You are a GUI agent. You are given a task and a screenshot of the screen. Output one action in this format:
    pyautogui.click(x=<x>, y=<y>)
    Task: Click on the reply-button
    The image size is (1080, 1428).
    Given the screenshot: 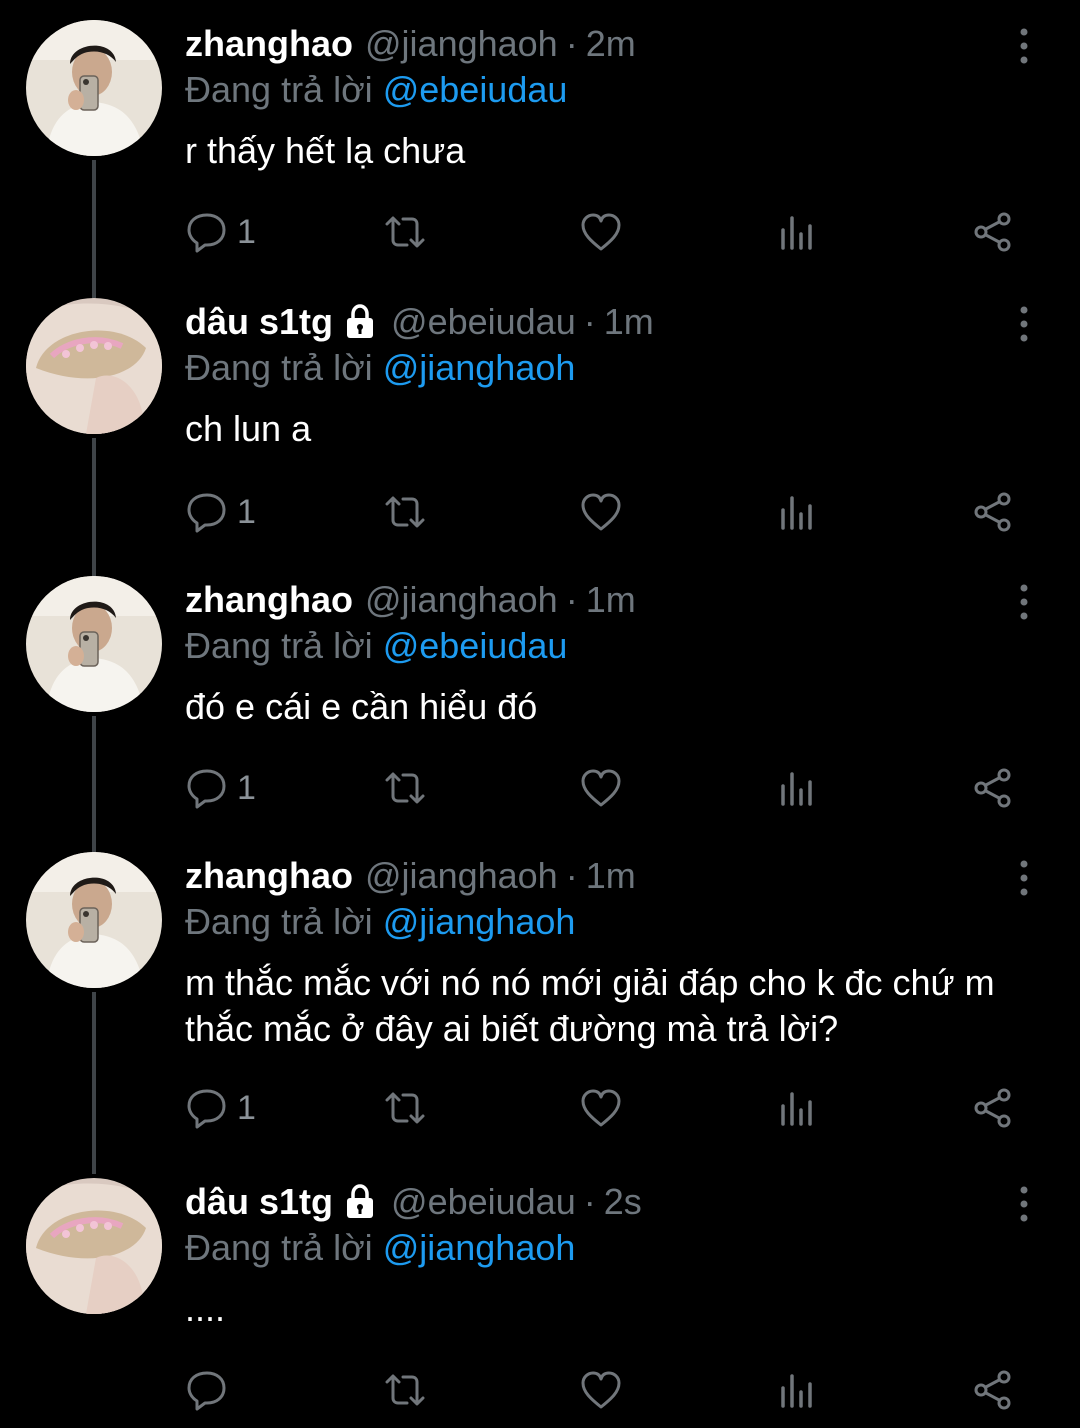 What is the action you would take?
    pyautogui.click(x=211, y=1390)
    